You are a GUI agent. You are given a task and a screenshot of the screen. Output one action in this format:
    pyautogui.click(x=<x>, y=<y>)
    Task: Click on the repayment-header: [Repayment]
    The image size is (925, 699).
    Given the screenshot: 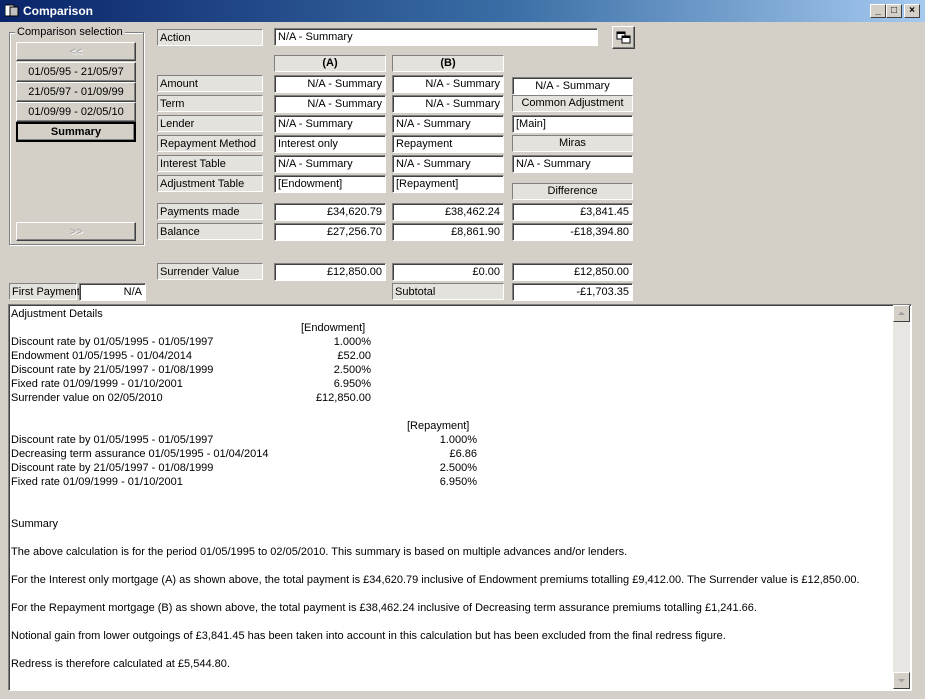 What is the action you would take?
    pyautogui.click(x=438, y=426)
    